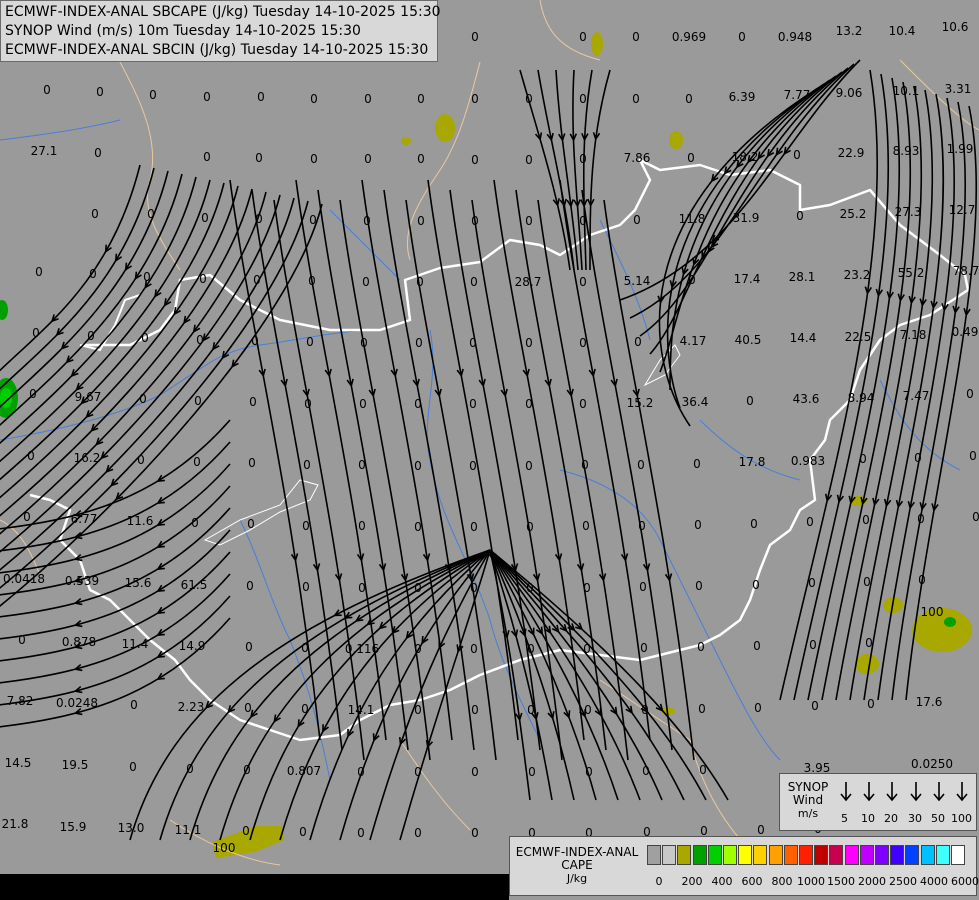 The image size is (979, 900). What do you see at coordinates (955, 27) in the screenshot?
I see `cape-value-label: 10.6` at bounding box center [955, 27].